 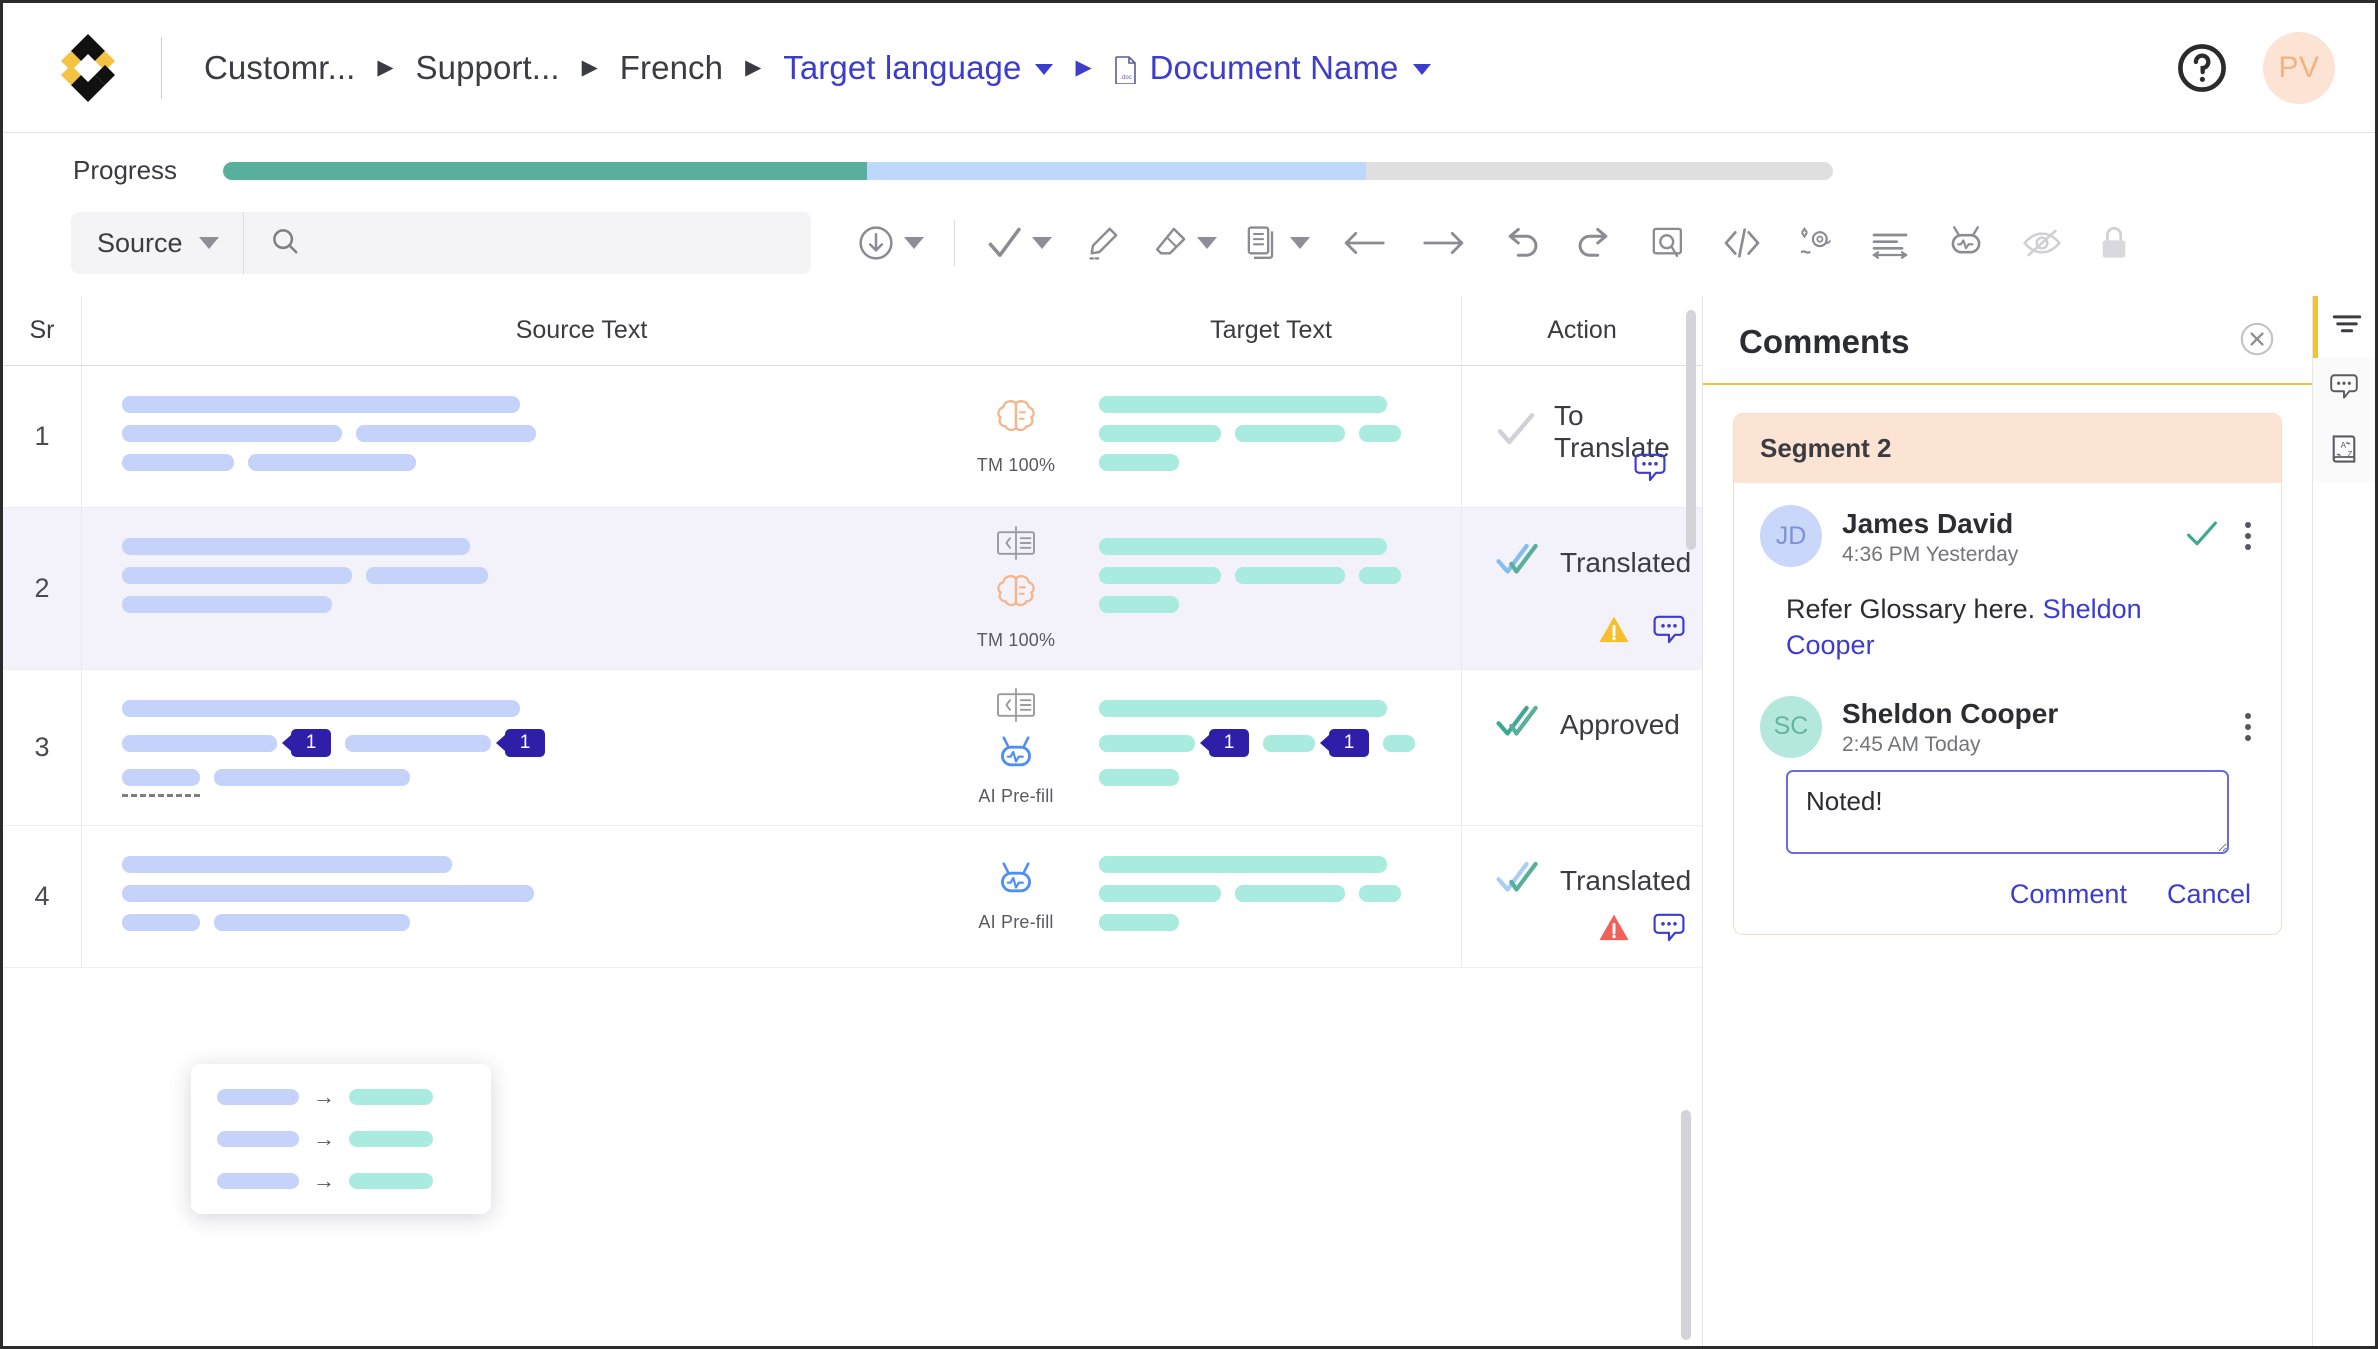 What do you see at coordinates (1585, 747) in the screenshot?
I see `action-cell: Approved` at bounding box center [1585, 747].